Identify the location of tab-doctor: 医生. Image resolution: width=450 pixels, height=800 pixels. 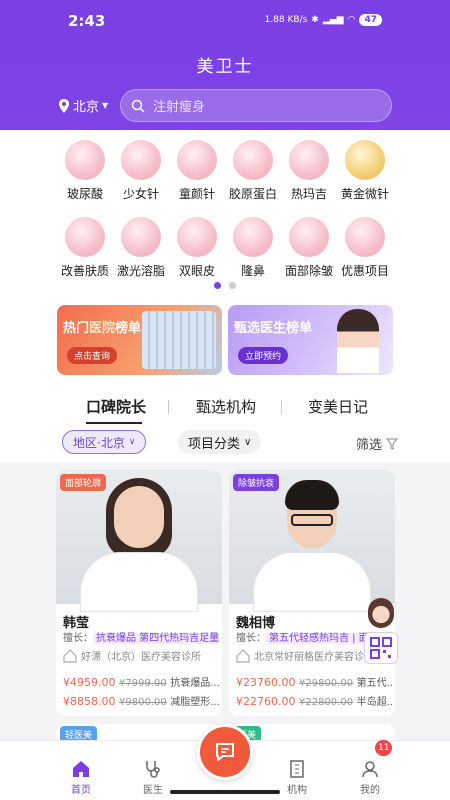
(153, 777).